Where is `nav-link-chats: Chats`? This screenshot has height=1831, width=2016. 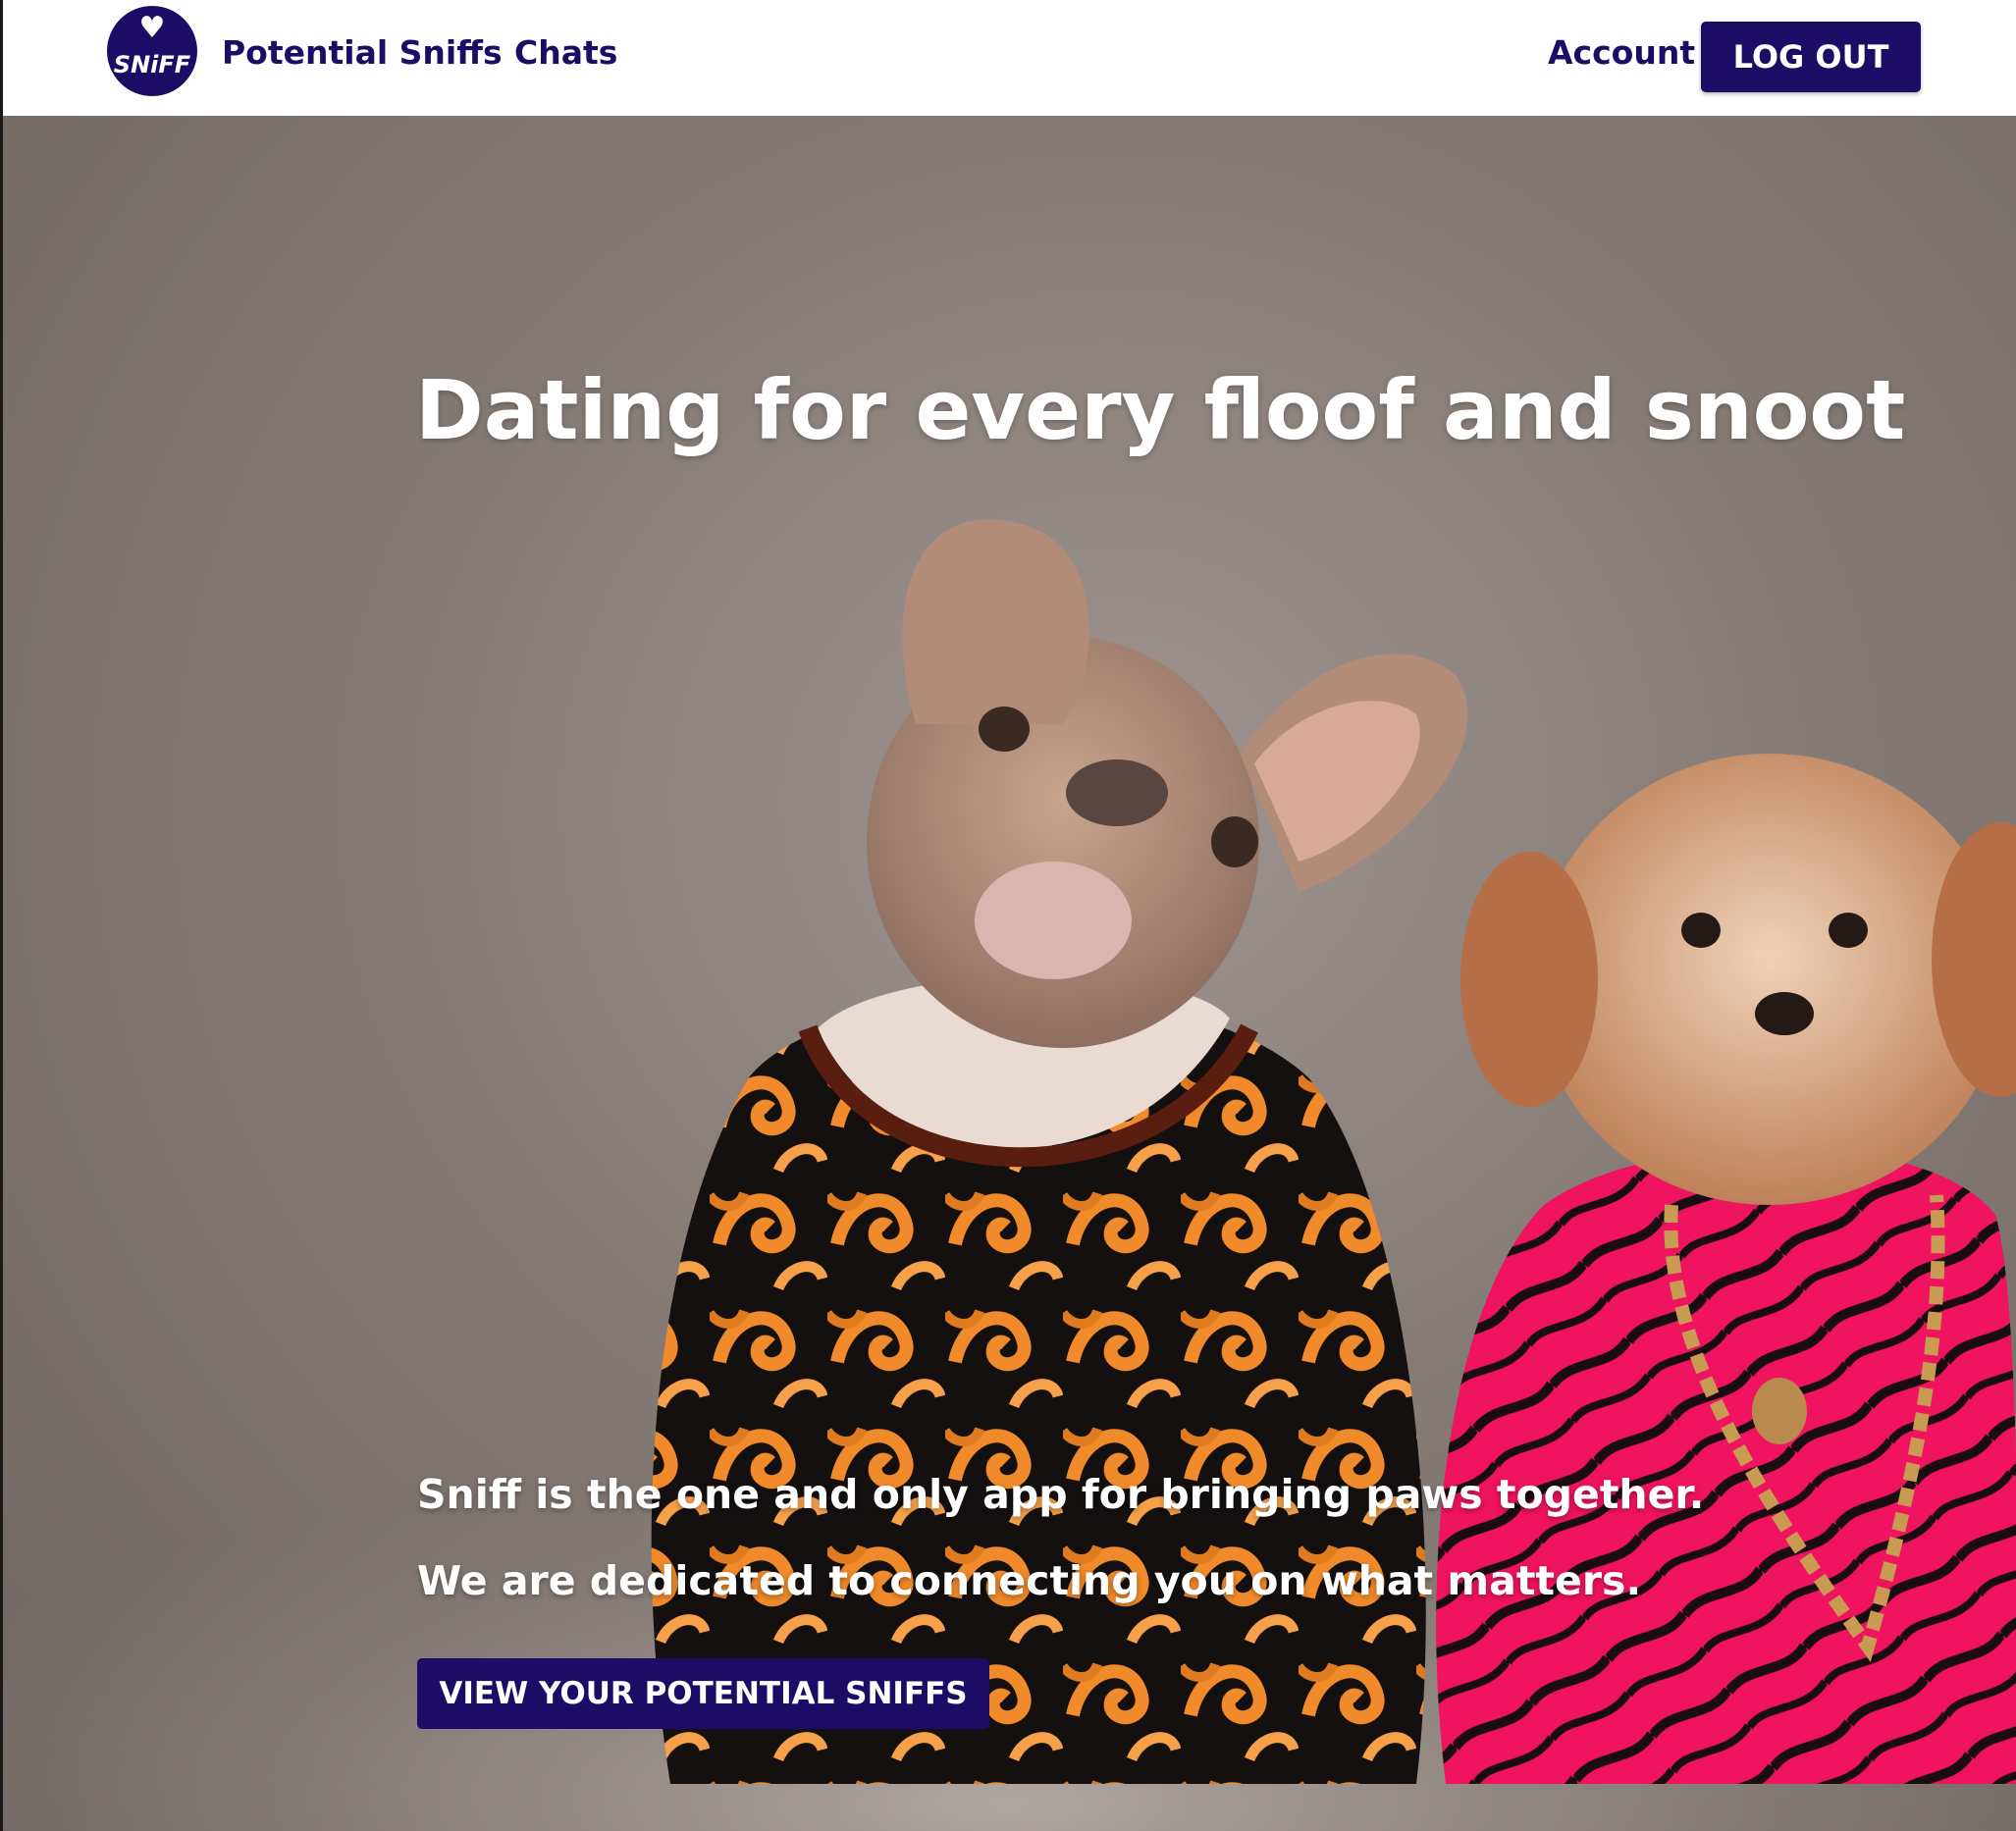 nav-link-chats: Chats is located at coordinates (565, 53).